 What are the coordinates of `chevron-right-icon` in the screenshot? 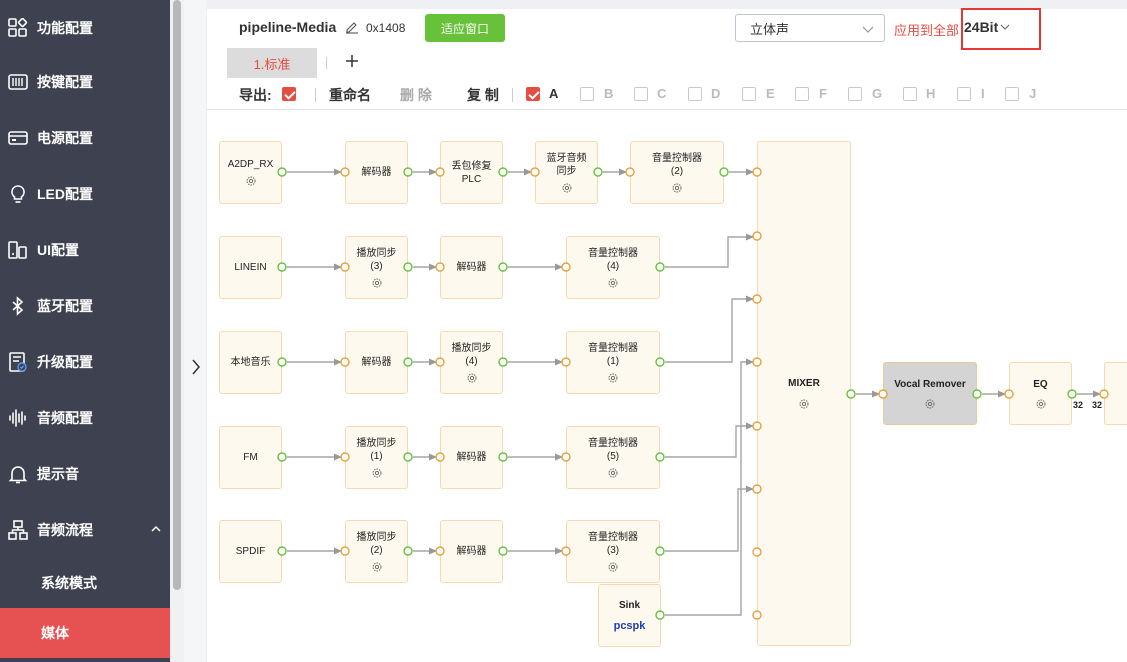 It's located at (196, 367).